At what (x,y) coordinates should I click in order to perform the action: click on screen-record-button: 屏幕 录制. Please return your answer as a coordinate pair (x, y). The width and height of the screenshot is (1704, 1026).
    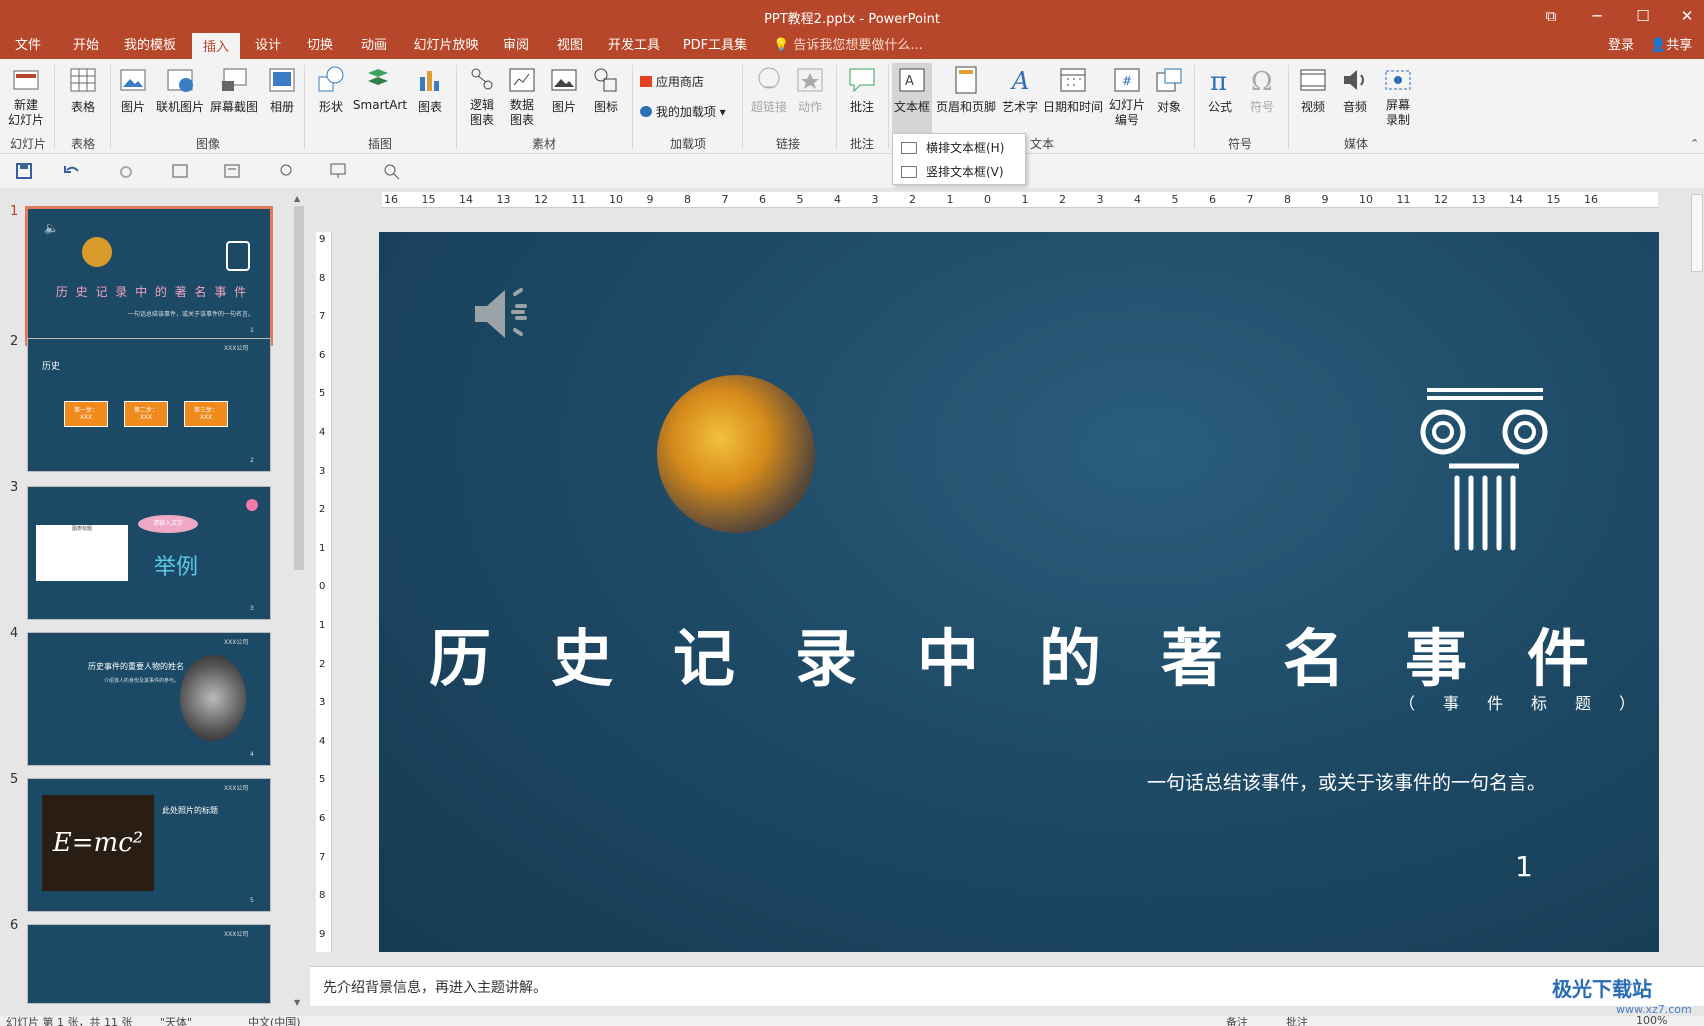
    Looking at the image, I should click on (1398, 98).